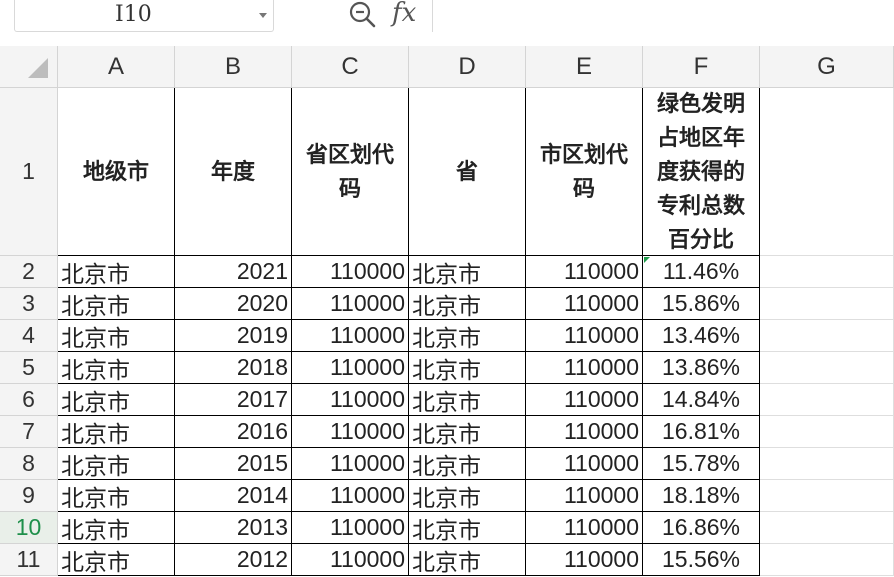 The width and height of the screenshot is (894, 577). What do you see at coordinates (350, 400) in the screenshot?
I see `cell-c6: 110000` at bounding box center [350, 400].